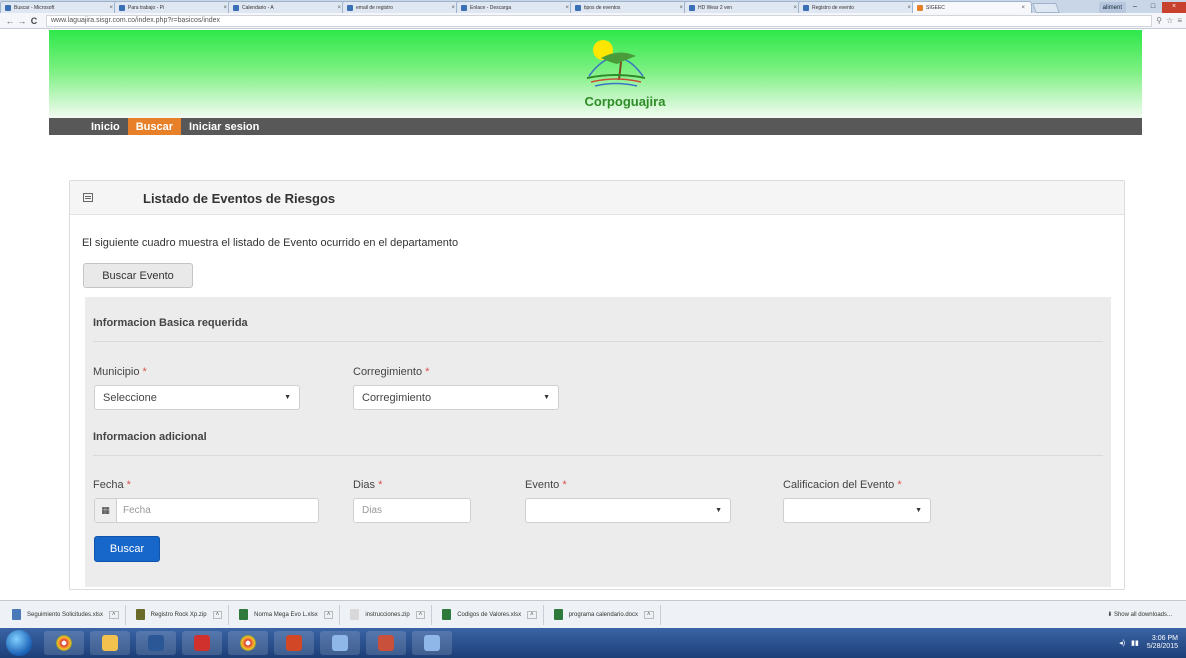 The width and height of the screenshot is (1186, 658). I want to click on taskbar-chrome-icon, so click(64, 643).